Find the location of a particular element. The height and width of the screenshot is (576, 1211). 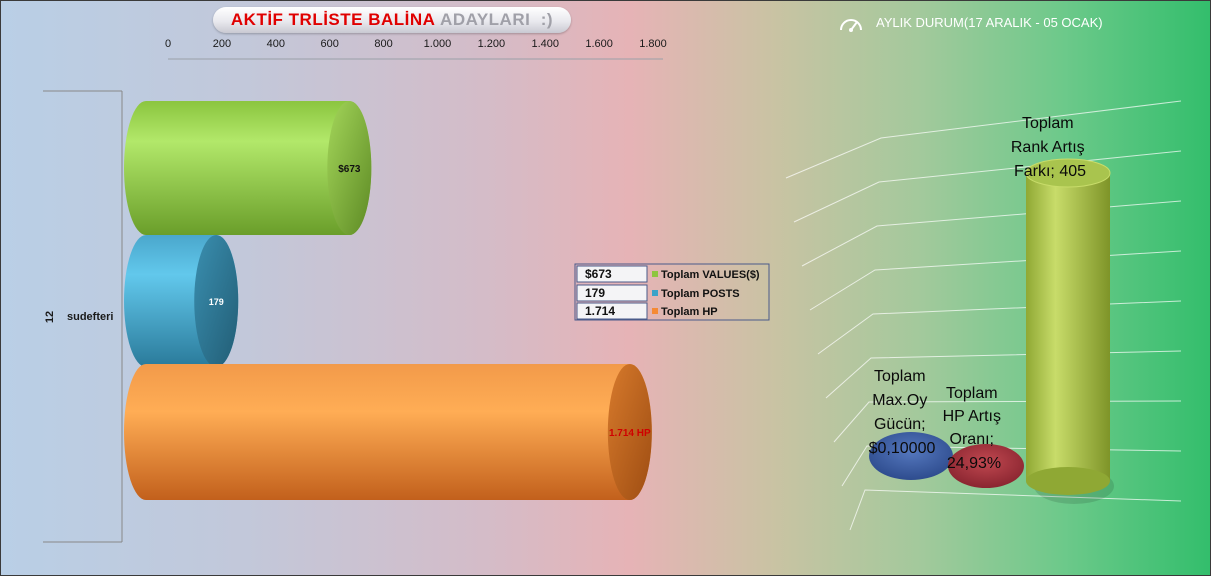

legend-swatch-posts is located at coordinates (655, 293).